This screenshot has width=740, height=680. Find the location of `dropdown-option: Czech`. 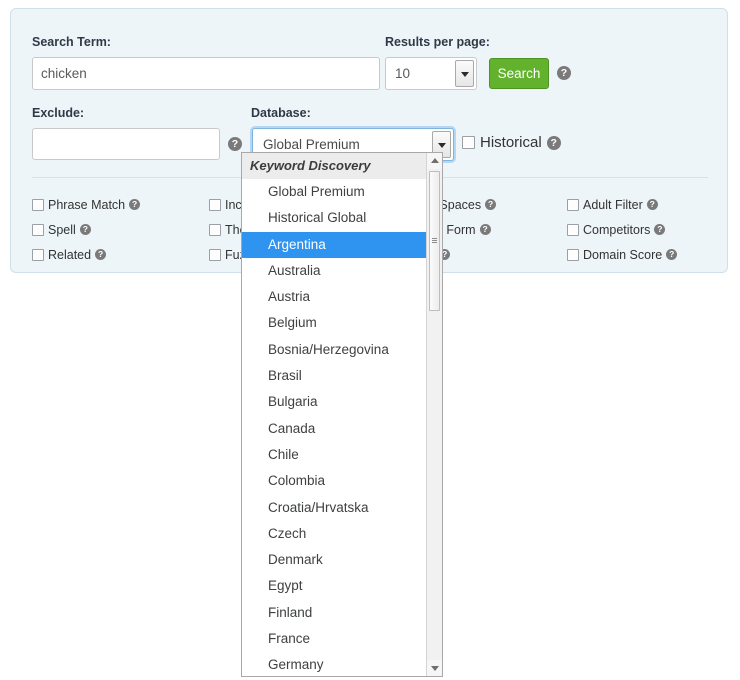

dropdown-option: Czech is located at coordinates (334, 534).